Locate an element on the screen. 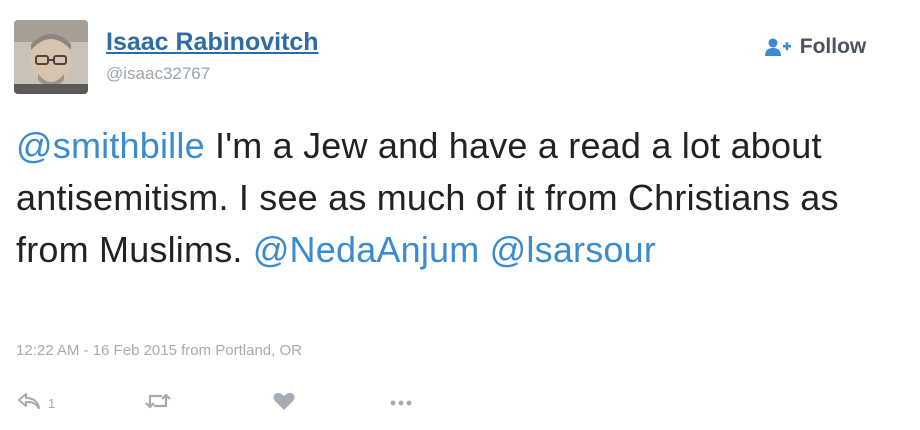 This screenshot has width=920, height=430. avatar-image is located at coordinates (51, 57).